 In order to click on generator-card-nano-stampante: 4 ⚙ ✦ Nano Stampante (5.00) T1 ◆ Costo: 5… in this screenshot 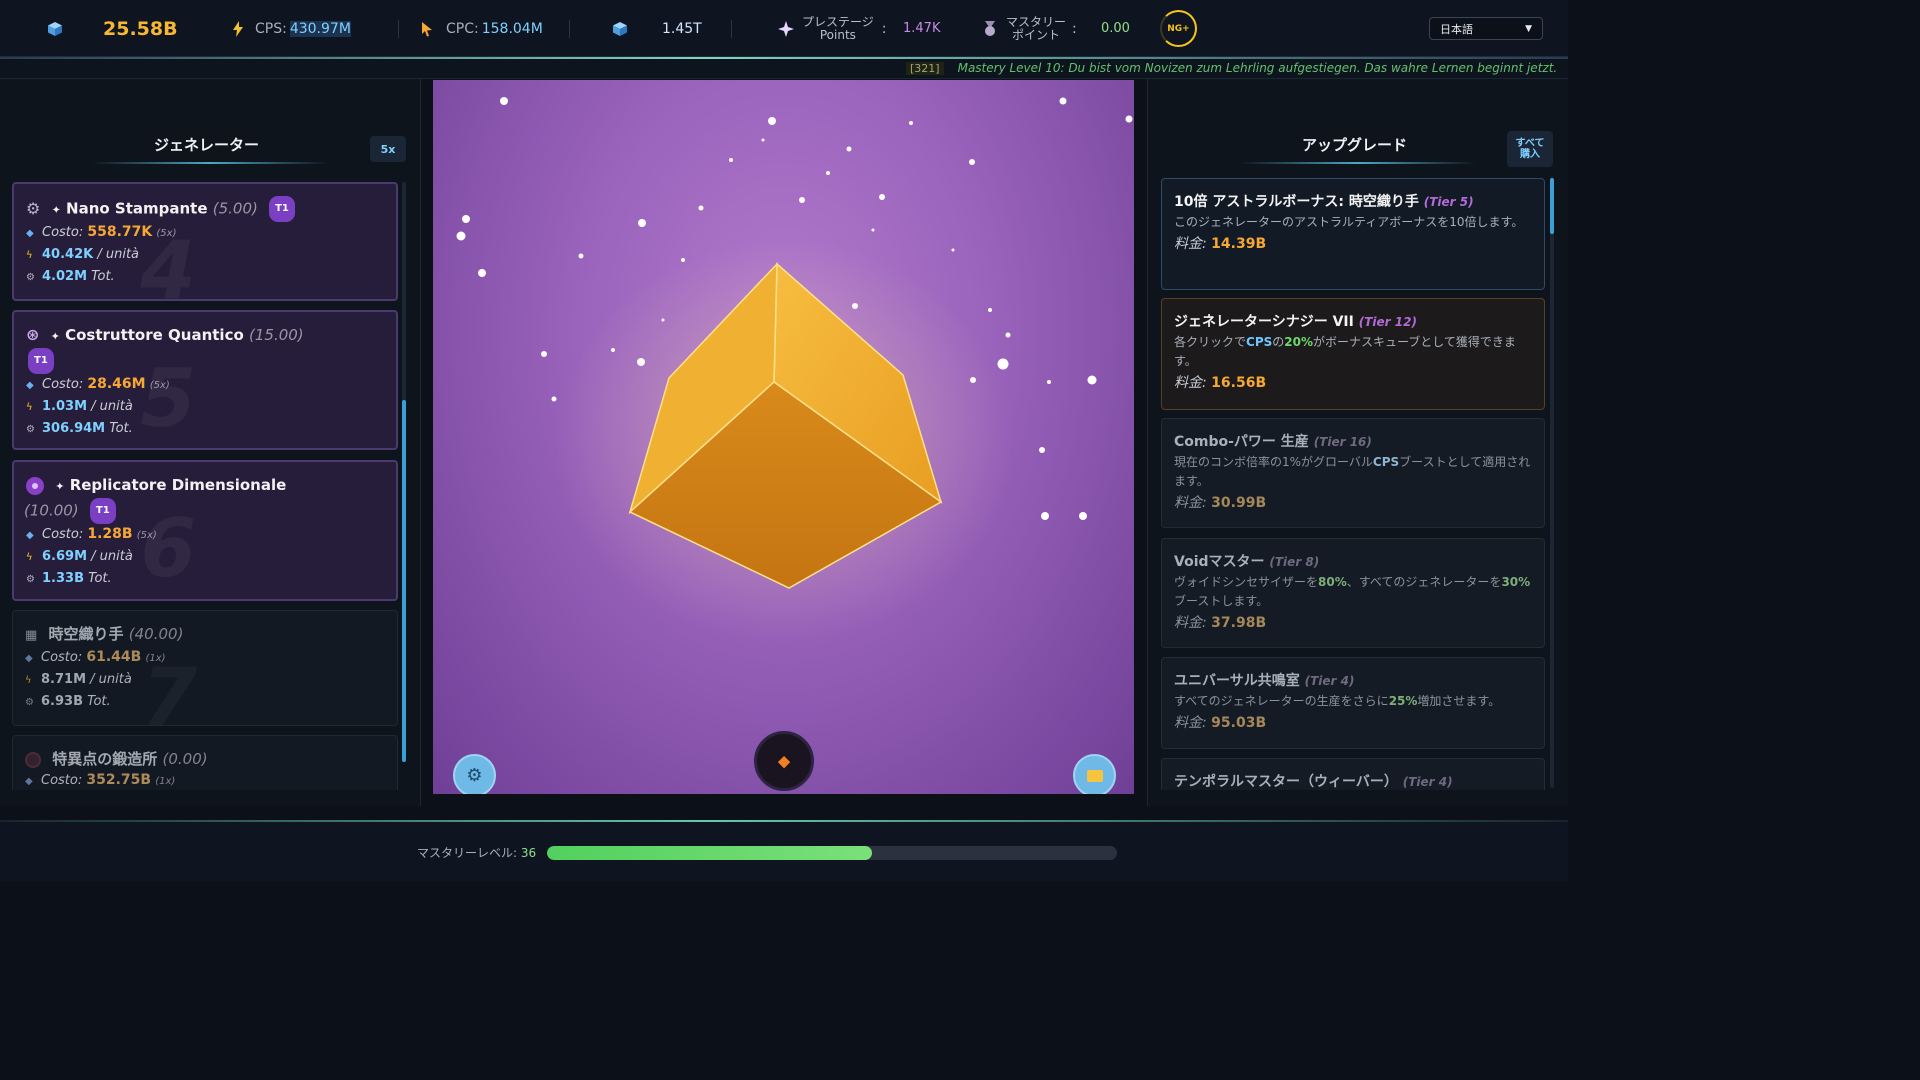, I will do `click(205, 249)`.